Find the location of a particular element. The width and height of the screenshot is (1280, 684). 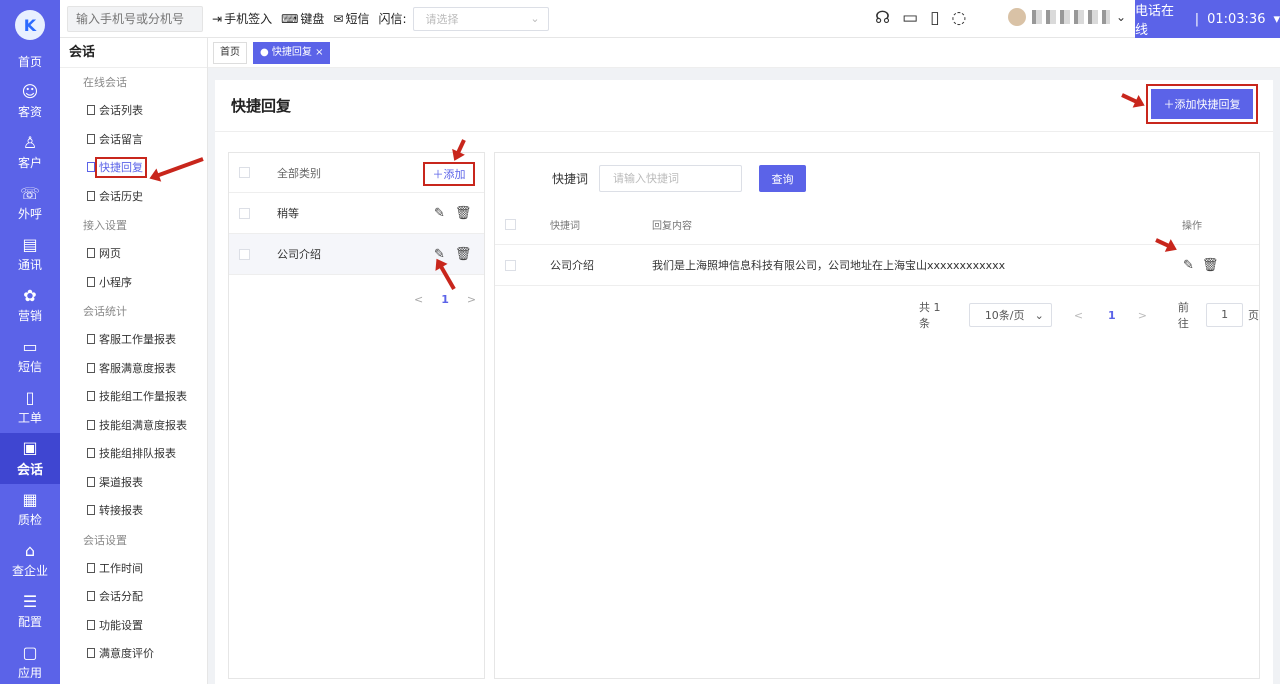

tab-home: 首页 is located at coordinates (230, 52).